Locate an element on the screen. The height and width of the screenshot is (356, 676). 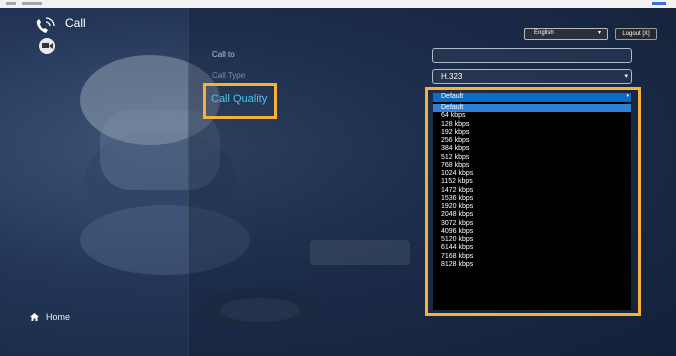
video-camera-icon is located at coordinates (45, 45).